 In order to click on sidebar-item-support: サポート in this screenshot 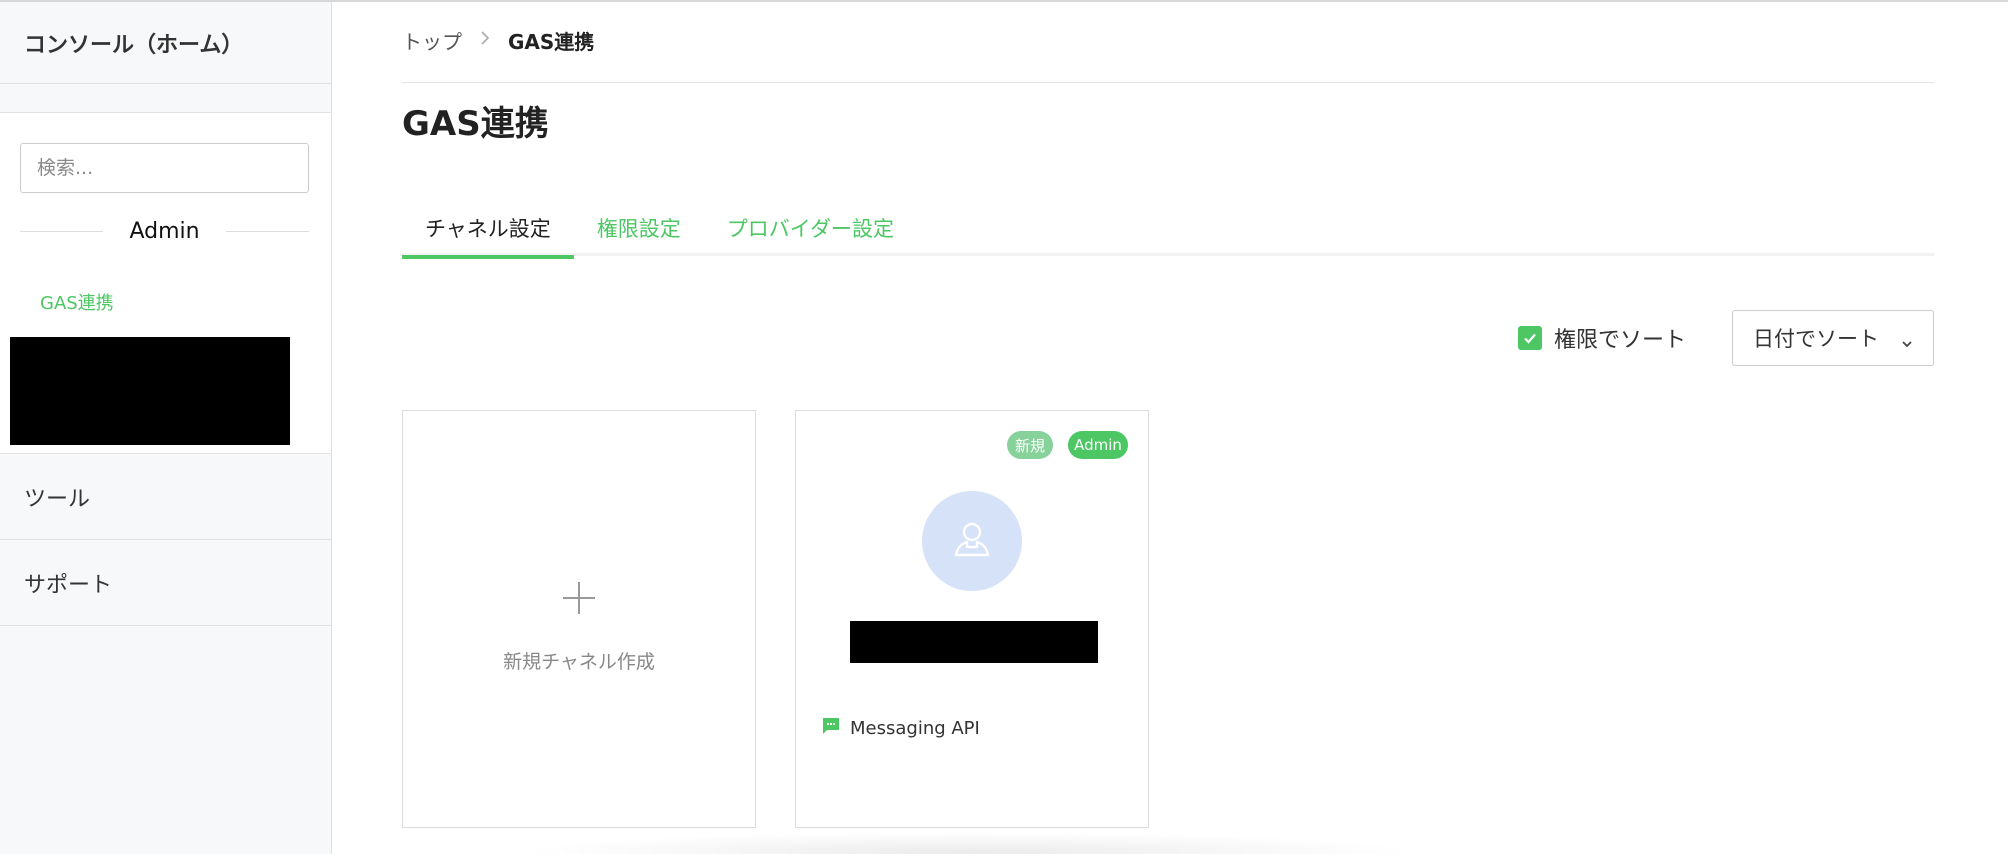, I will do `click(165, 583)`.